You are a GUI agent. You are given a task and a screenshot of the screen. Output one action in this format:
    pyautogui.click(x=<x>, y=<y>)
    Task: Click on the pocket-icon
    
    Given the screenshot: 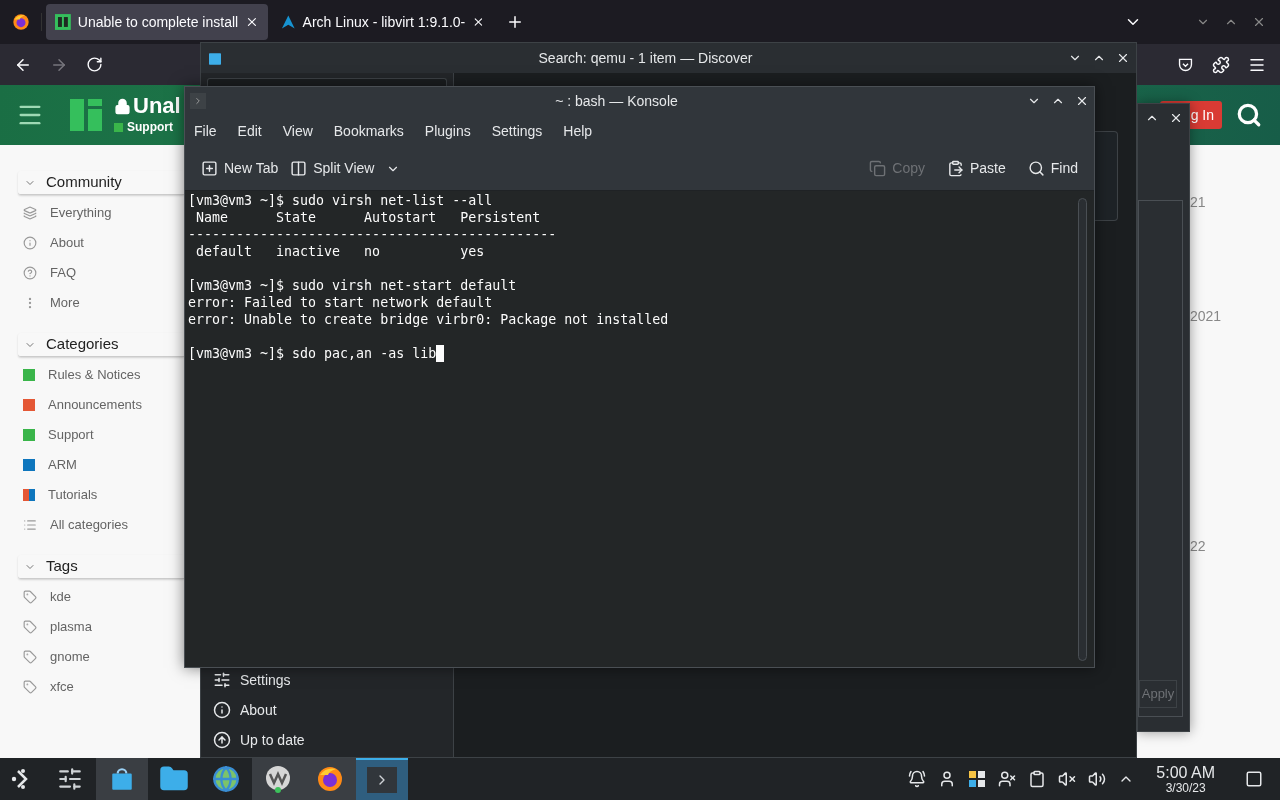 What is the action you would take?
    pyautogui.click(x=1185, y=64)
    